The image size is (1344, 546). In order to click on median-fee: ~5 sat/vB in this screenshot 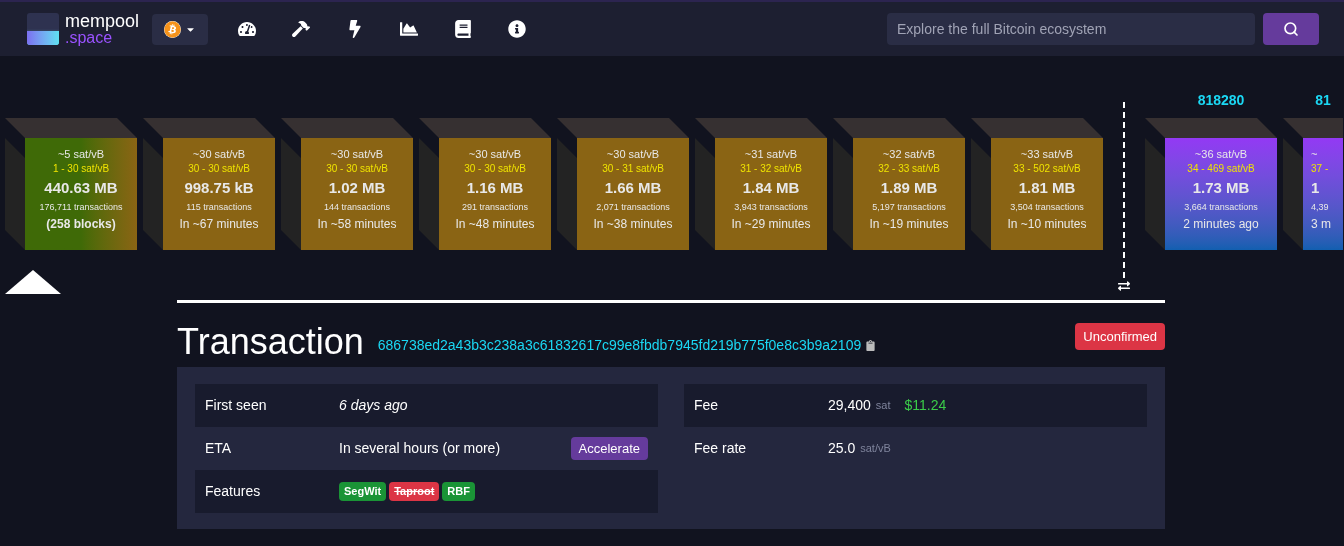, I will do `click(81, 154)`.